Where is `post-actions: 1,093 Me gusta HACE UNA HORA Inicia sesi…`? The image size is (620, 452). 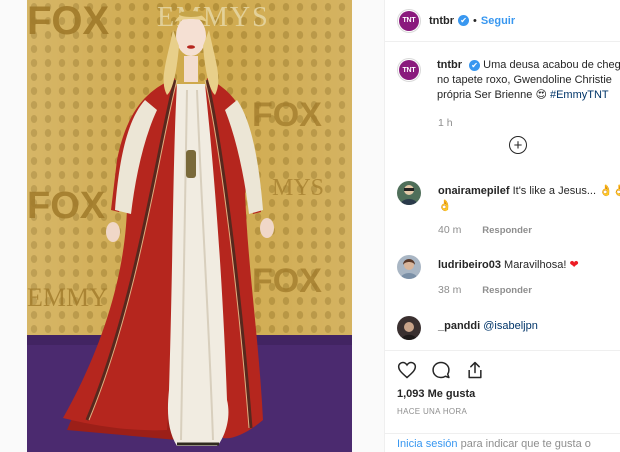
post-actions: 1,093 Me gusta HACE UNA HORA Inicia sesi… is located at coordinates (502, 401).